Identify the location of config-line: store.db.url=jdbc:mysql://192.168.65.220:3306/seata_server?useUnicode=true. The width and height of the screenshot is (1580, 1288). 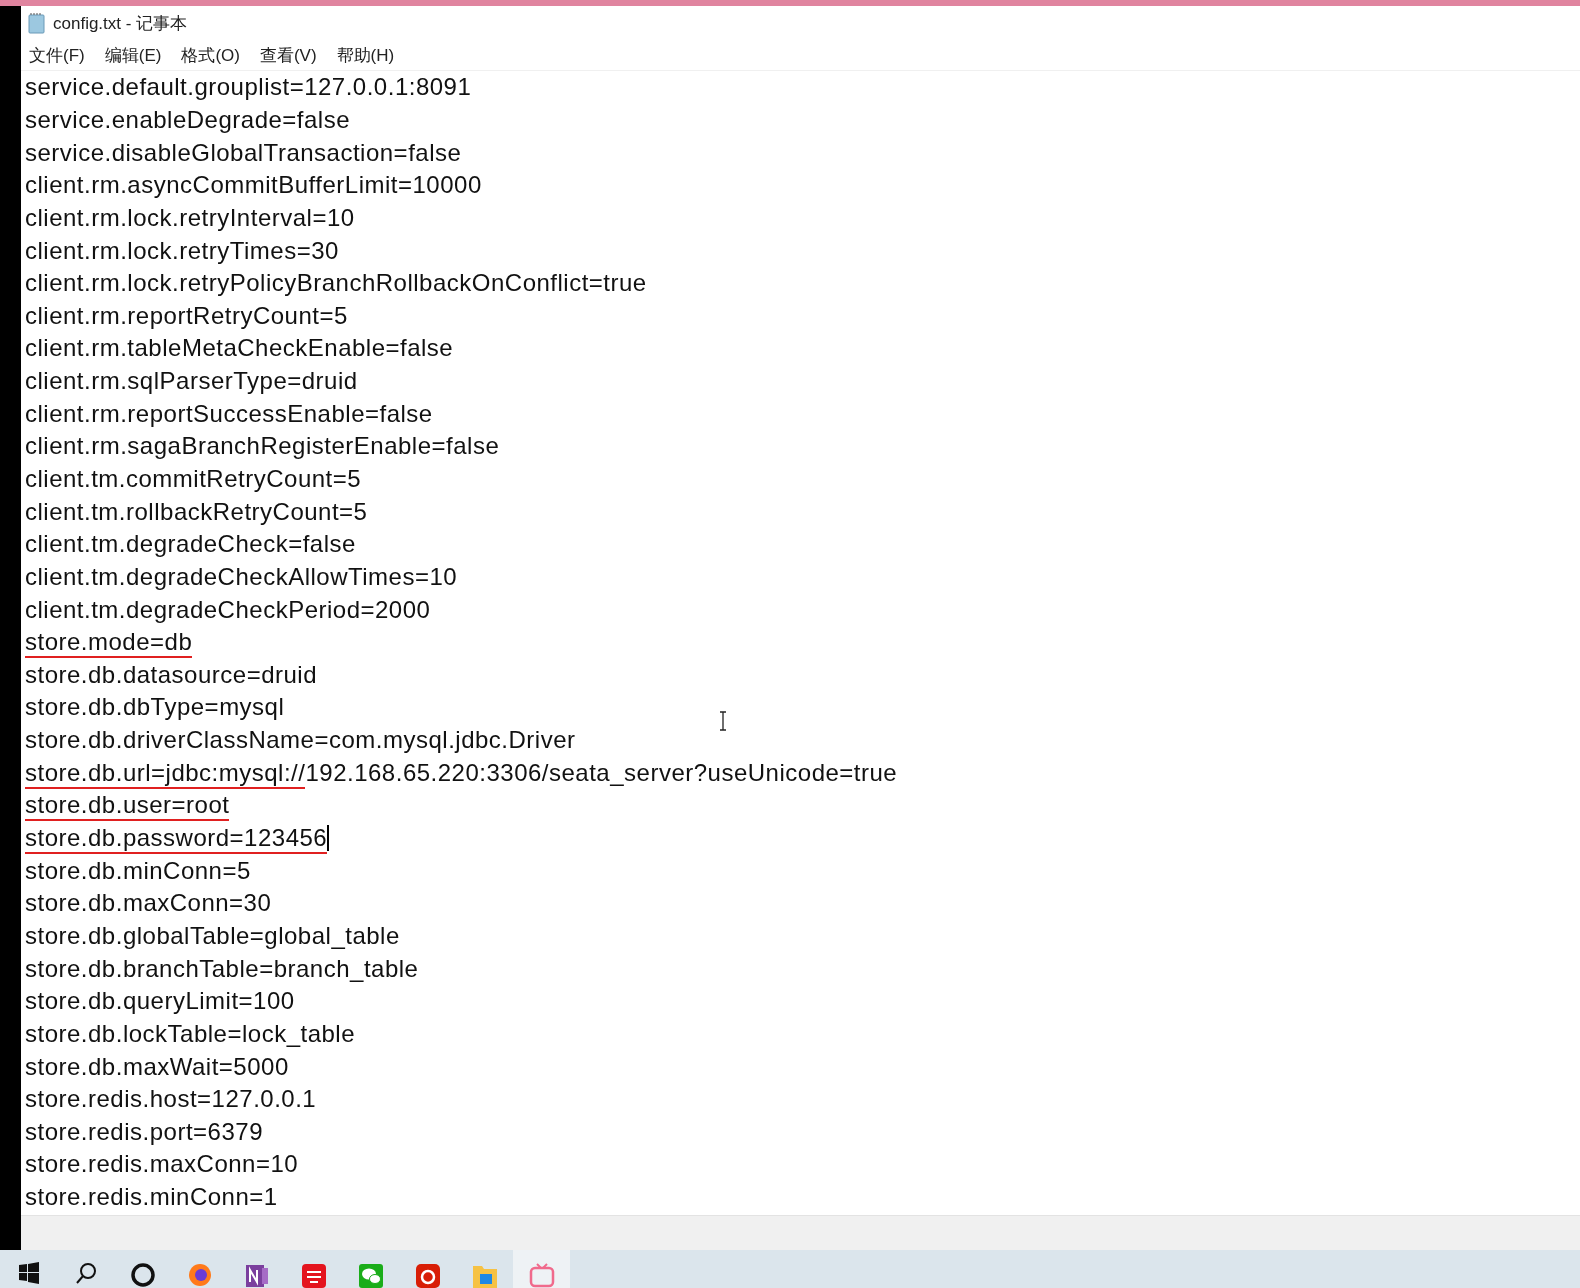
(461, 772).